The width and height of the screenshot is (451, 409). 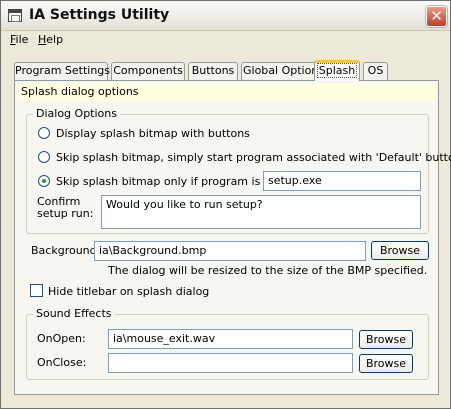 I want to click on onopen-label: OnOpen:, so click(x=61, y=338).